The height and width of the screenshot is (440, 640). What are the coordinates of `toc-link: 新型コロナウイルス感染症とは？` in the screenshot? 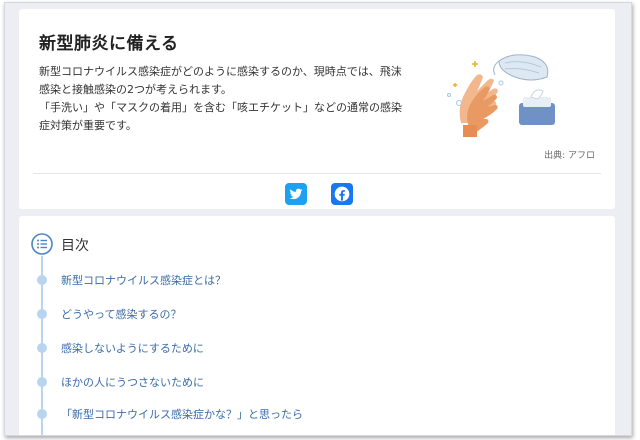 It's located at (143, 280).